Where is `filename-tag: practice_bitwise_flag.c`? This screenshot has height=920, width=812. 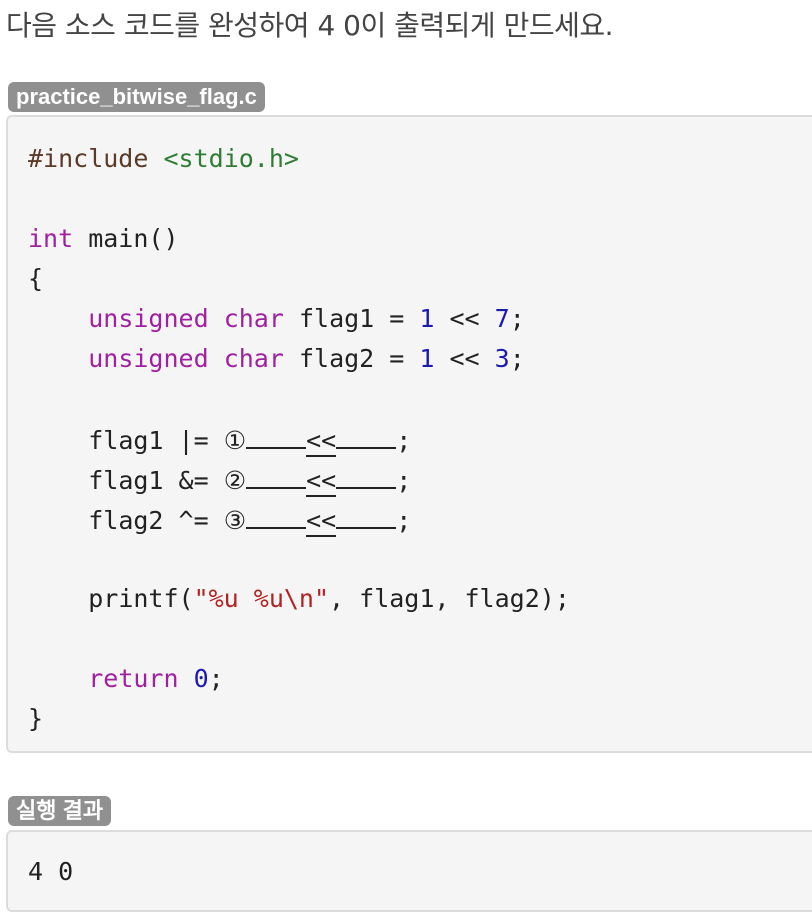
filename-tag: practice_bitwise_flag.c is located at coordinates (136, 97).